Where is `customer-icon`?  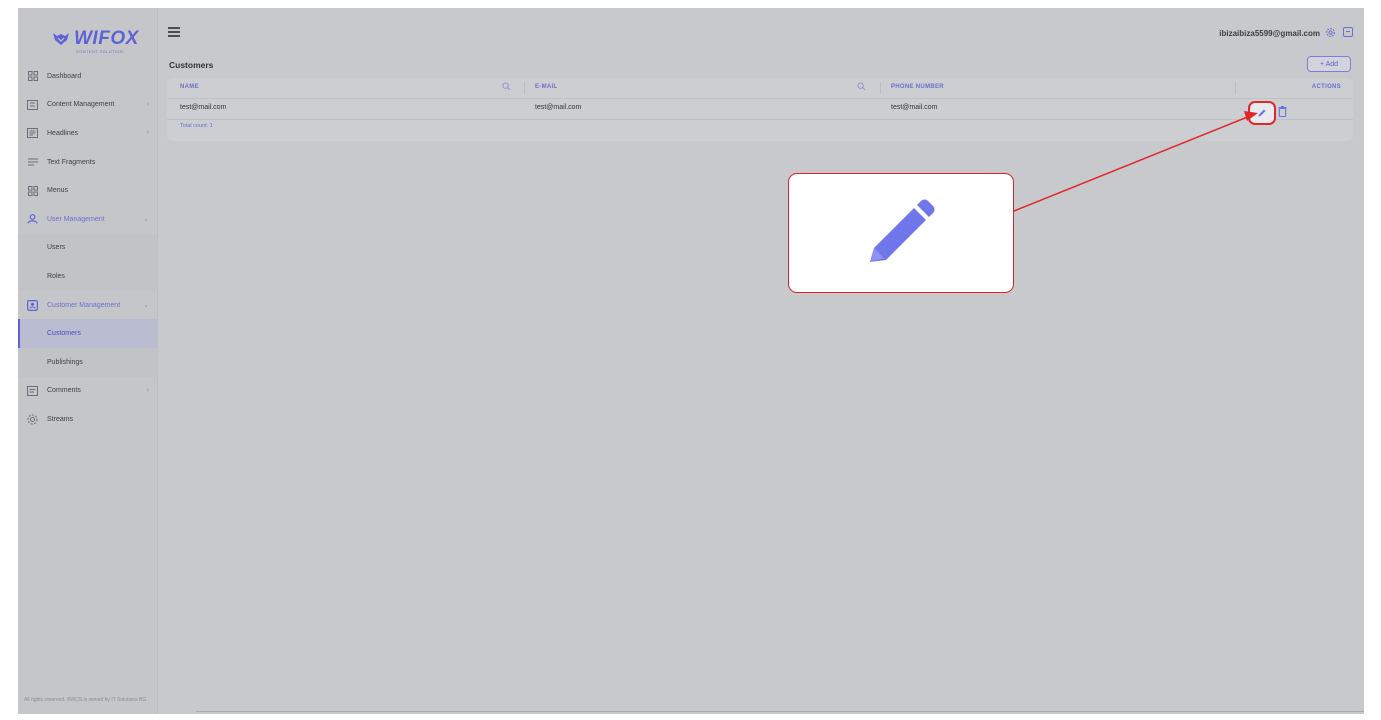
customer-icon is located at coordinates (32, 305).